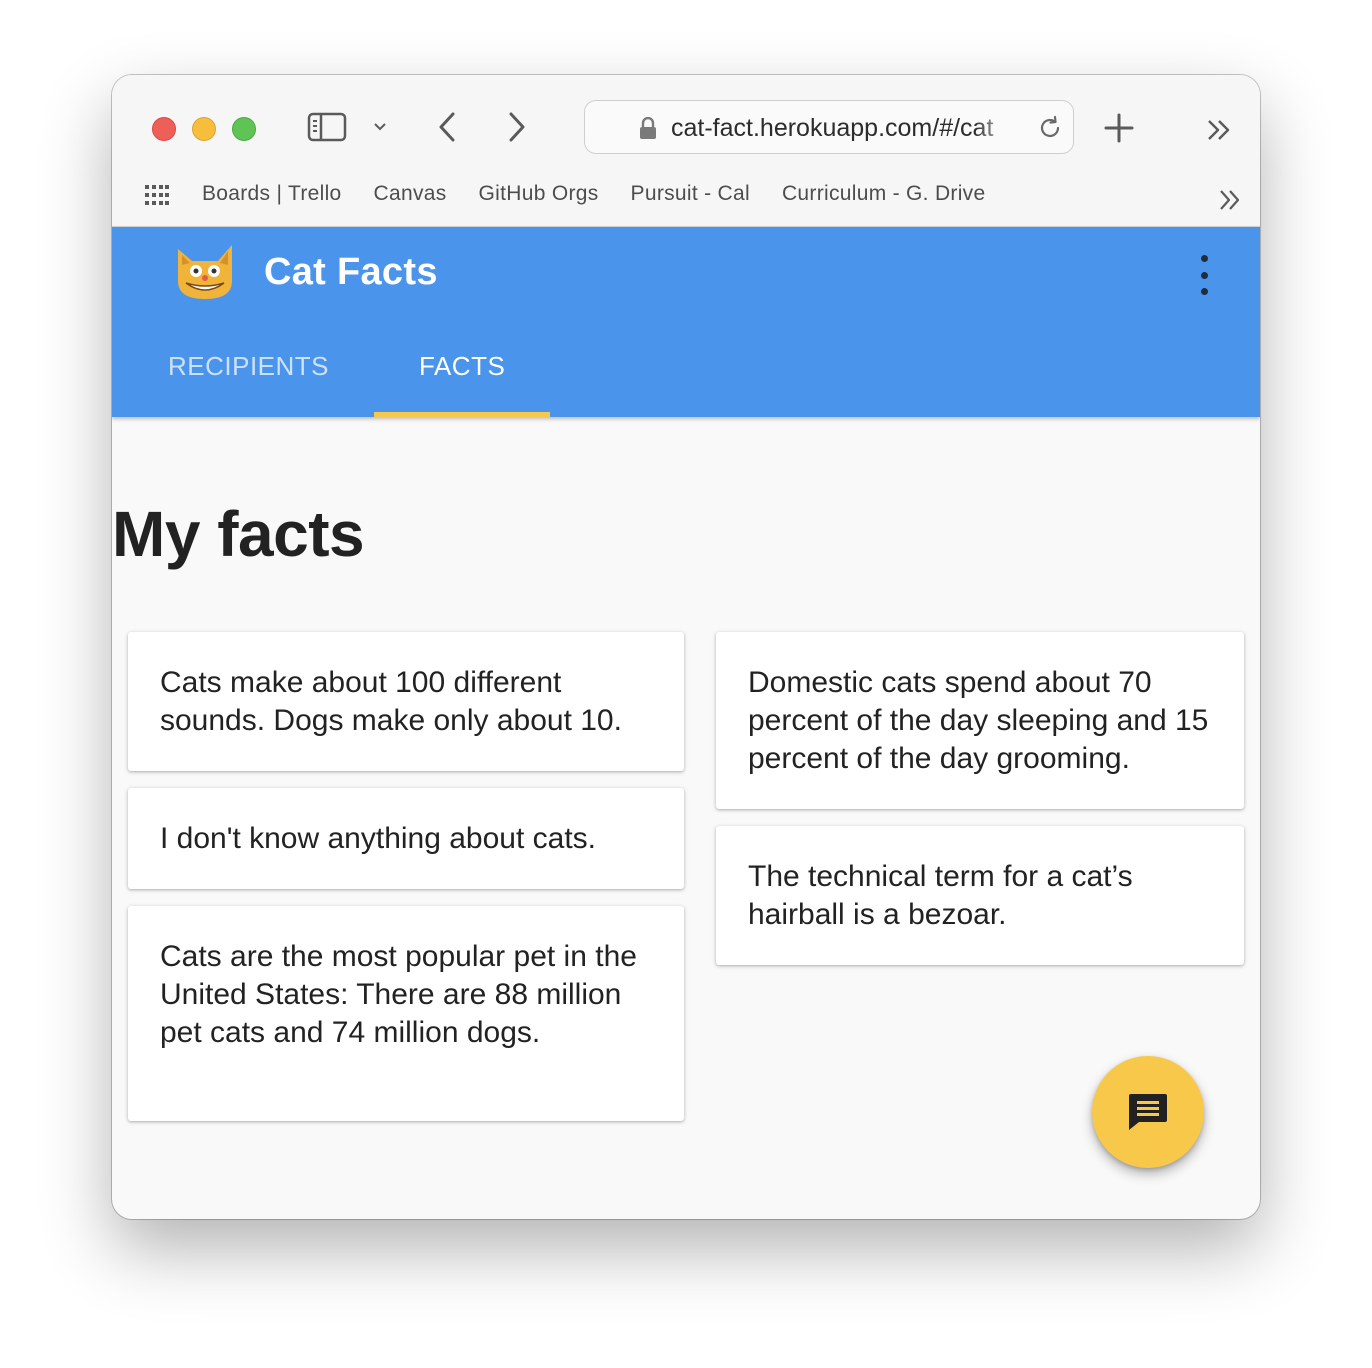 The width and height of the screenshot is (1372, 1368). I want to click on cat-logo-icon, so click(205, 272).